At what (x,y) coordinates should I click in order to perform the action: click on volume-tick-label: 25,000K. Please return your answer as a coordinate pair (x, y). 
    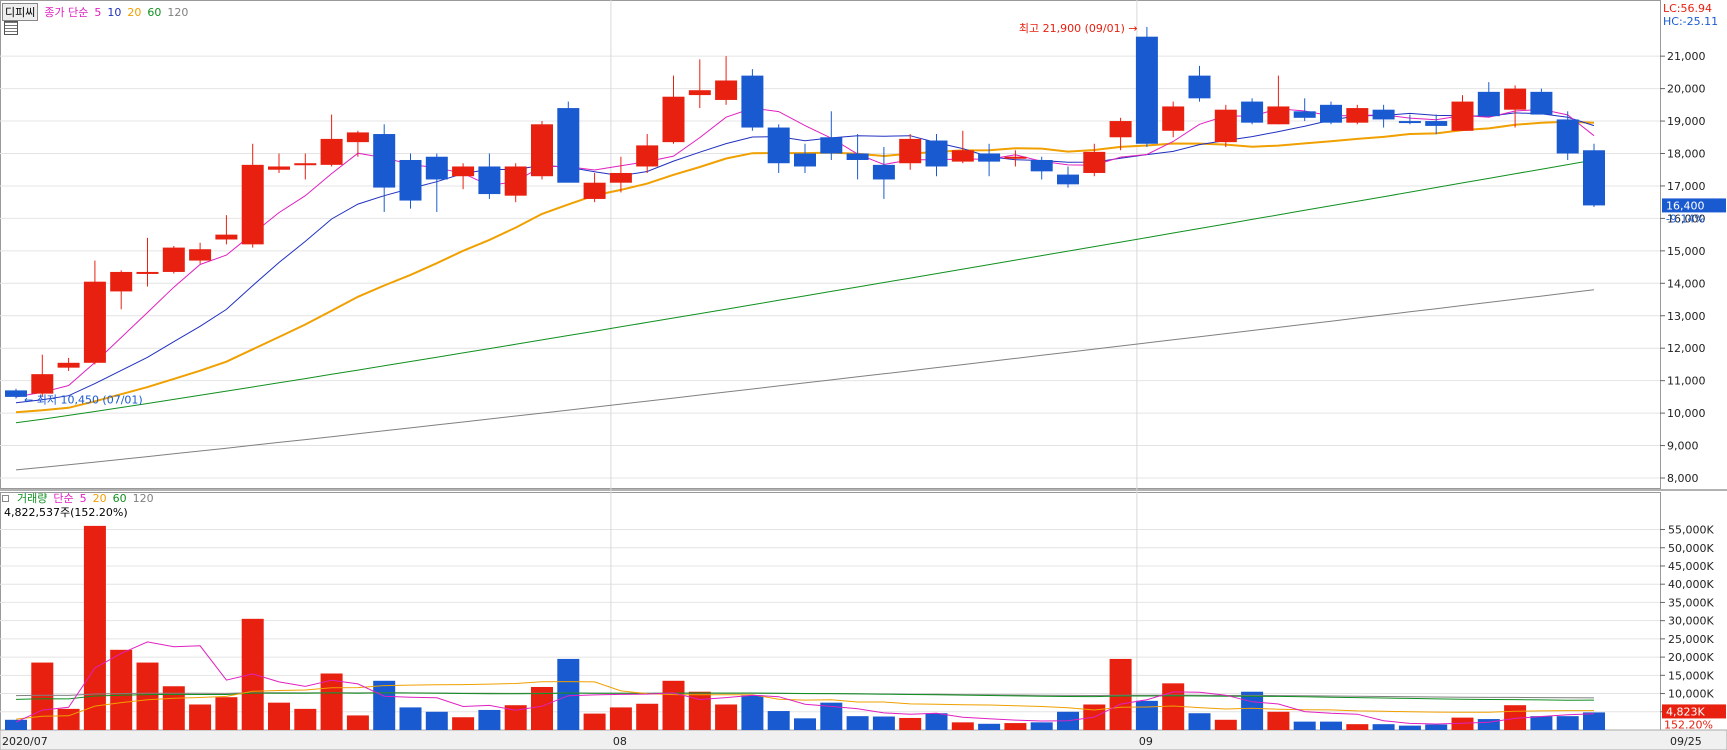
    Looking at the image, I should click on (1691, 639).